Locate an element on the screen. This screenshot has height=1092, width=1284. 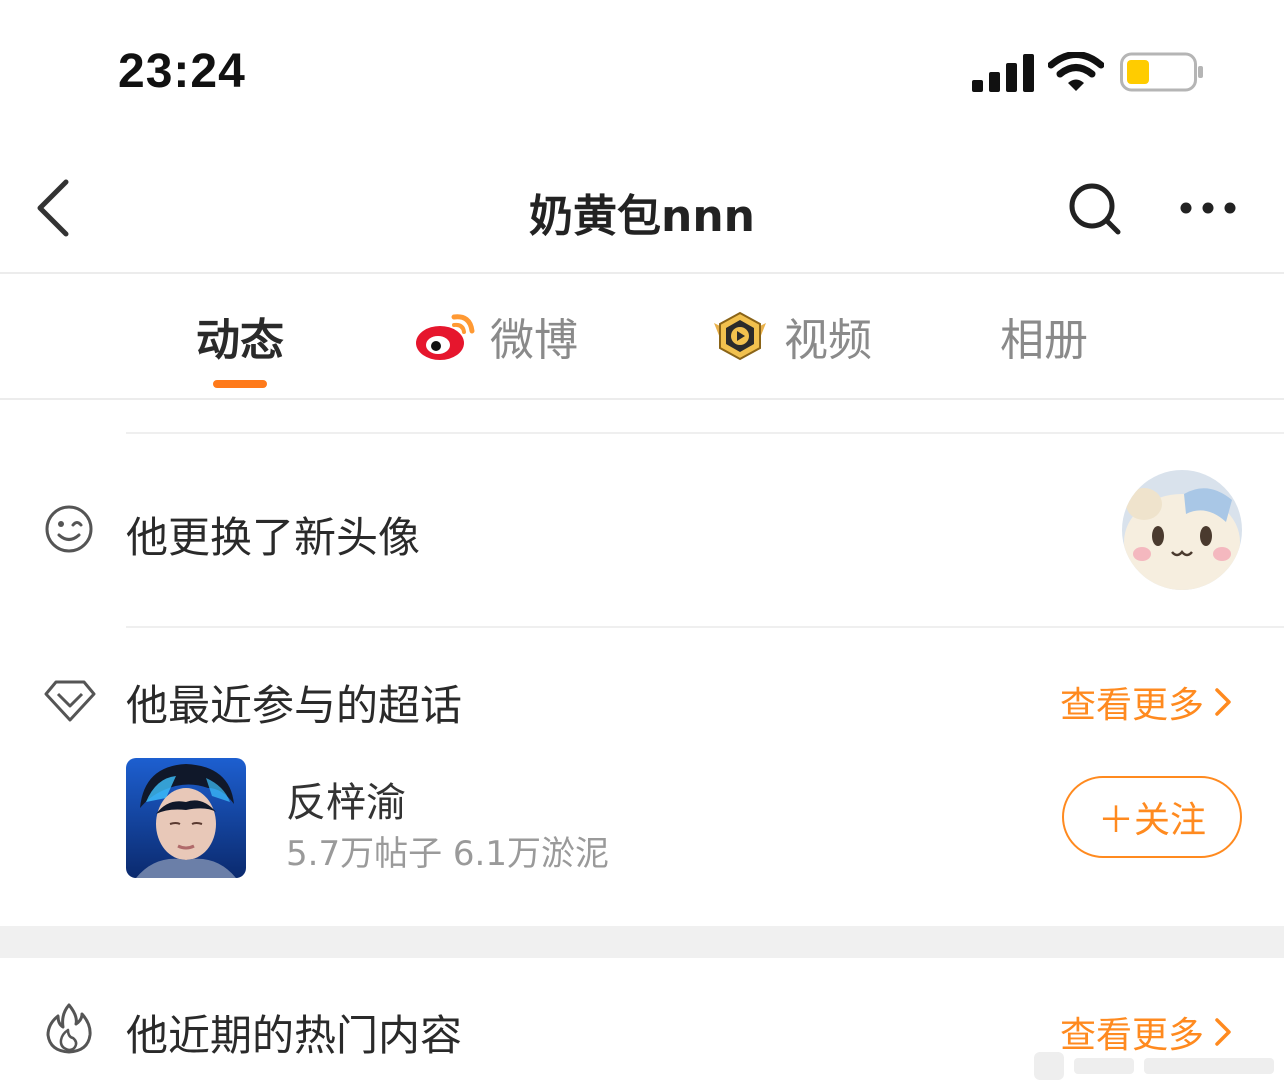
see-more-label: 查看更多 is located at coordinates (1131, 705).